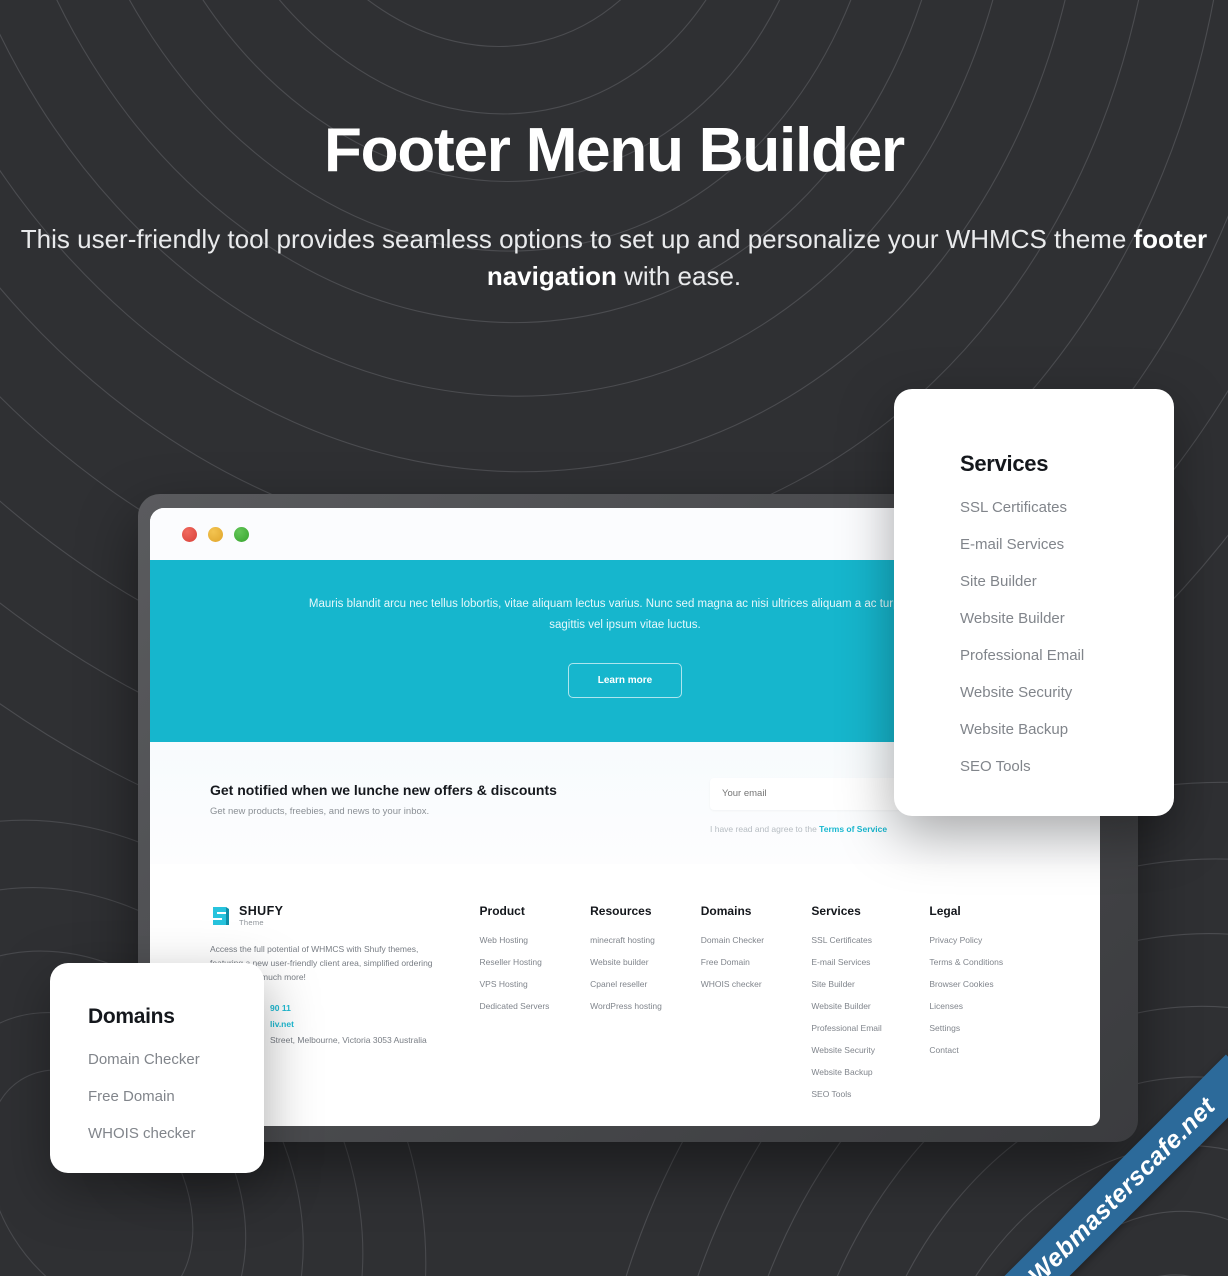 The height and width of the screenshot is (1276, 1228). Describe the element at coordinates (1067, 766) in the screenshot. I see `popup-list-item: SEO Tools` at that location.